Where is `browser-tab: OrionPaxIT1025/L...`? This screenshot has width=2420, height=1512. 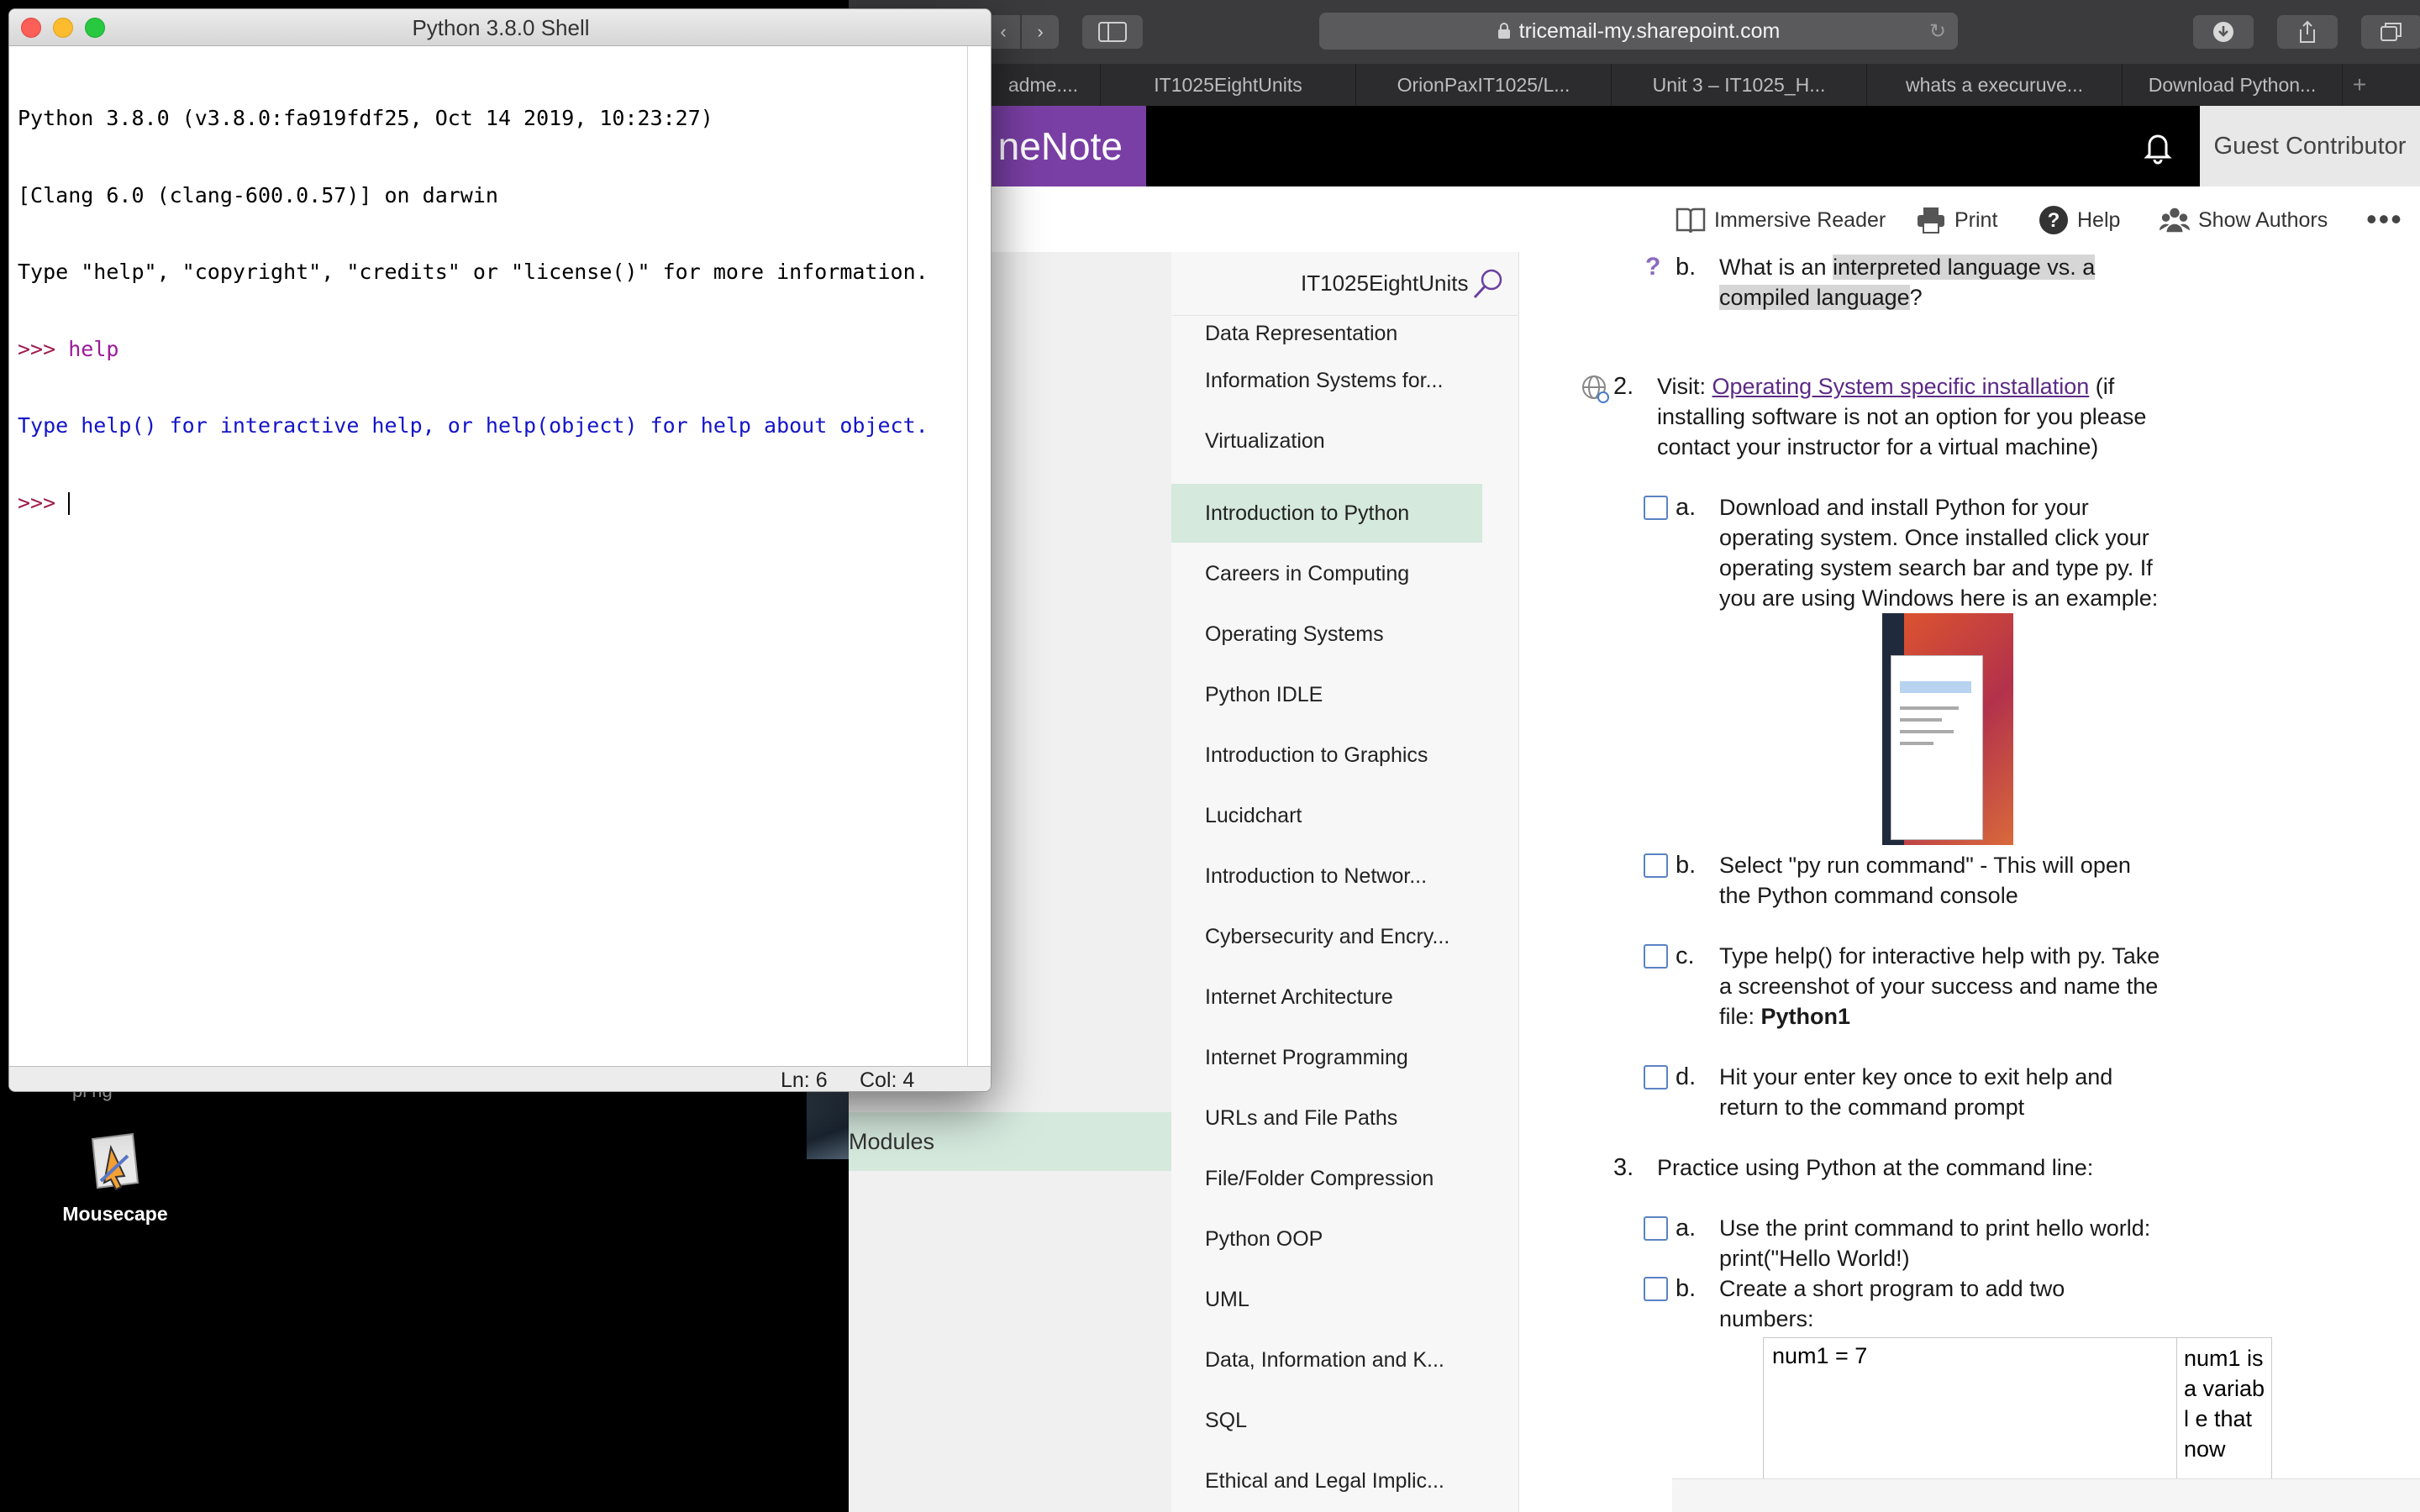 browser-tab: OrionPaxIT1025/L... is located at coordinates (1484, 85).